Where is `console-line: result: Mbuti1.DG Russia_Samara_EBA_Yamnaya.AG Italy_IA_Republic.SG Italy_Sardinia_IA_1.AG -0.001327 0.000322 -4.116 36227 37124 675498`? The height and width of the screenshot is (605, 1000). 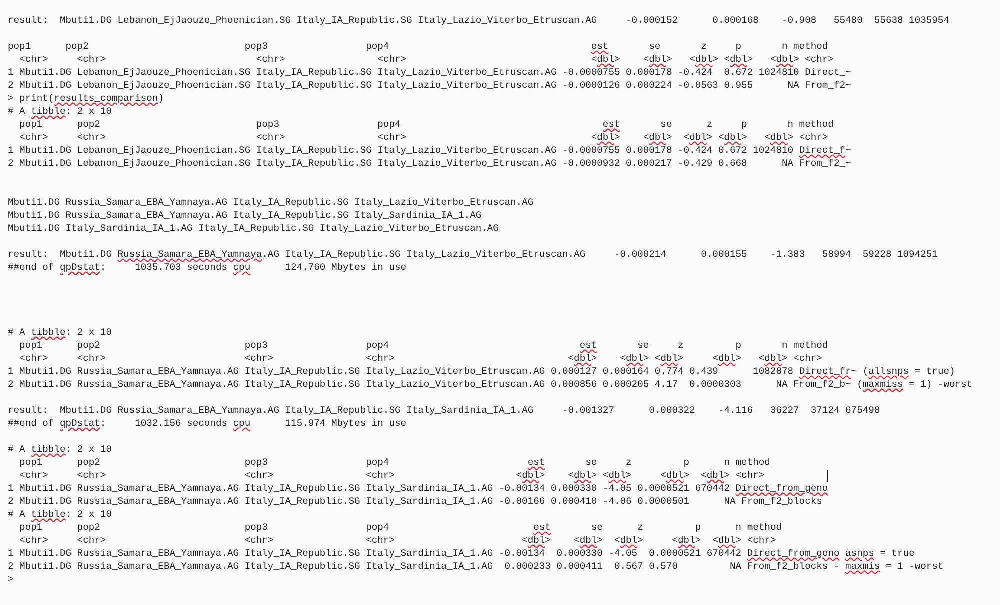 console-line: result: Mbuti1.DG Russia_Samara_EBA_Yamnaya.AG Italy_IA_Republic.SG Italy_Sardinia_IA_1.AG -0.001327 0.000322 -4.116 36227 37124 675498 is located at coordinates (444, 410).